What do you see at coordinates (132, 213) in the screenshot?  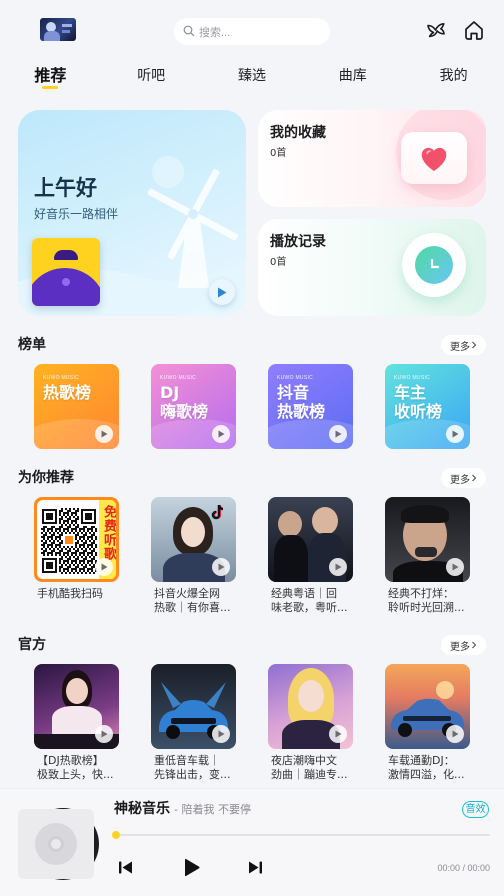 I see `greeting-card: 上午好 好音乐一路相伴` at bounding box center [132, 213].